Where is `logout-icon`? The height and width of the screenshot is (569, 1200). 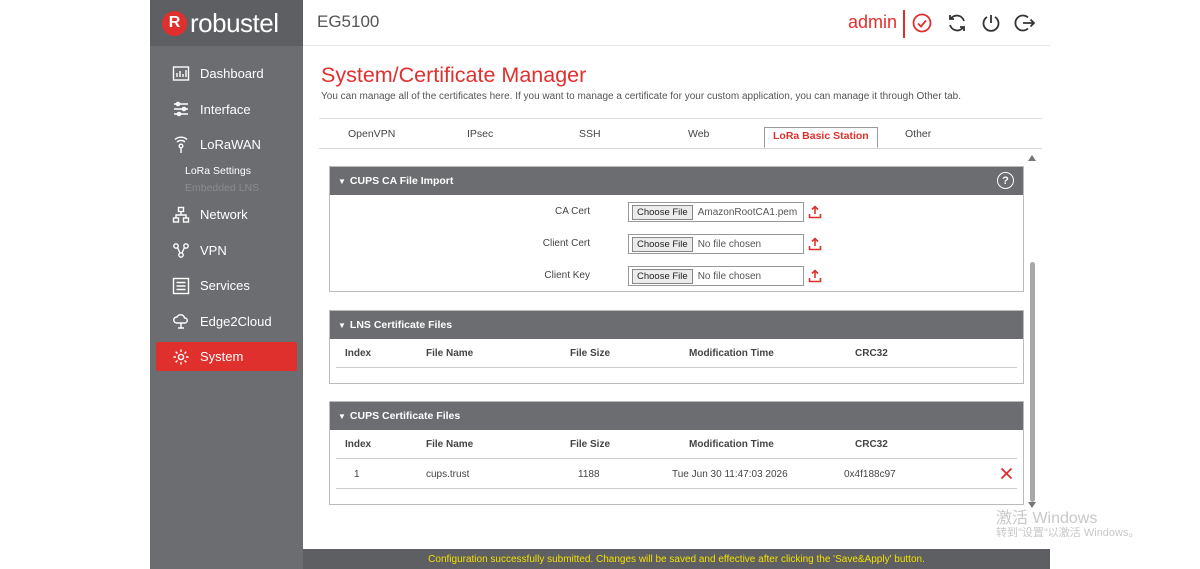 logout-icon is located at coordinates (1025, 23).